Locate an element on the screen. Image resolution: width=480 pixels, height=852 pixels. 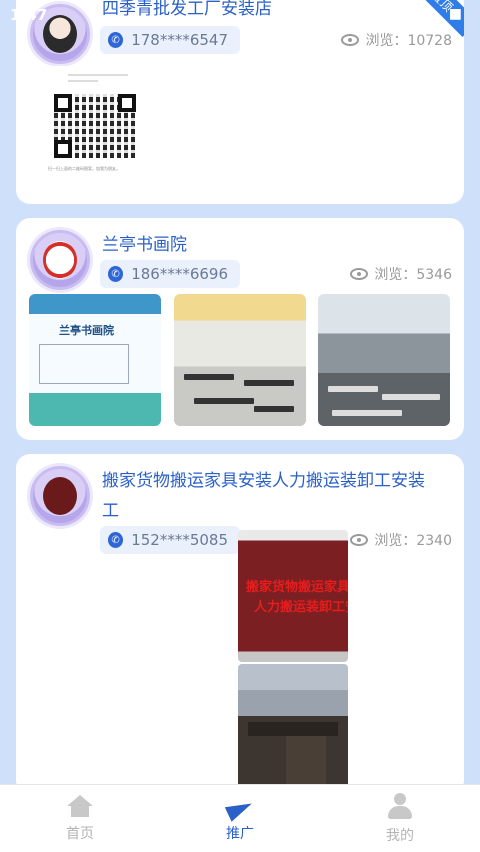
phone-button: ✆ 178****6547 is located at coordinates (170, 40).